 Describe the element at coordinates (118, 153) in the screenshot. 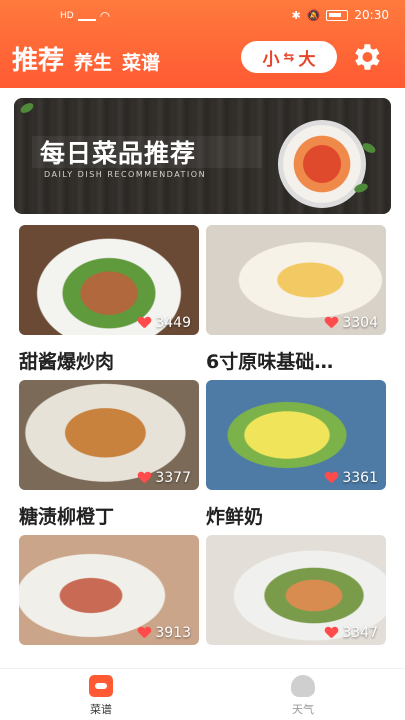

I see `banner-title: 每日菜品推荐` at that location.